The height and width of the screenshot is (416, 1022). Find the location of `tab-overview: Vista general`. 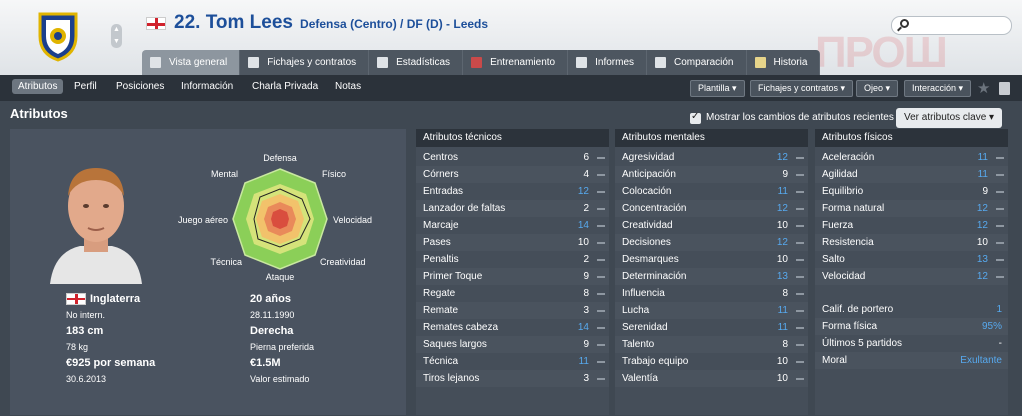

tab-overview: Vista general is located at coordinates (191, 62).